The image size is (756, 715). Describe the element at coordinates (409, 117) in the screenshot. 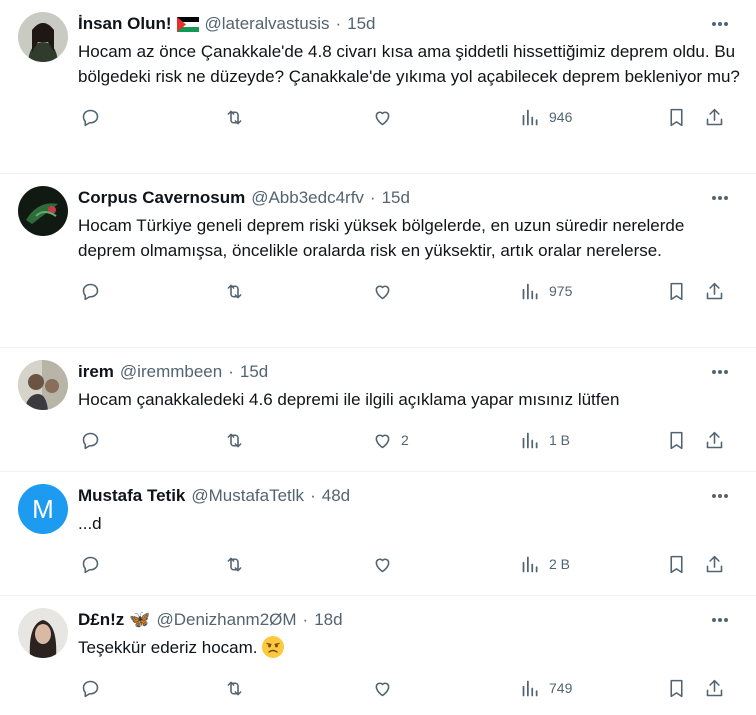

I see `action-bar: 946` at that location.